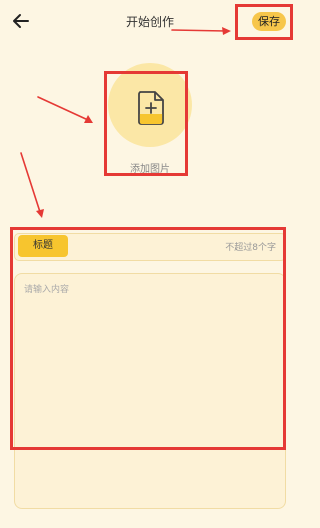  Describe the element at coordinates (199, 30) in the screenshot. I see `annotation-arrow-save` at that location.